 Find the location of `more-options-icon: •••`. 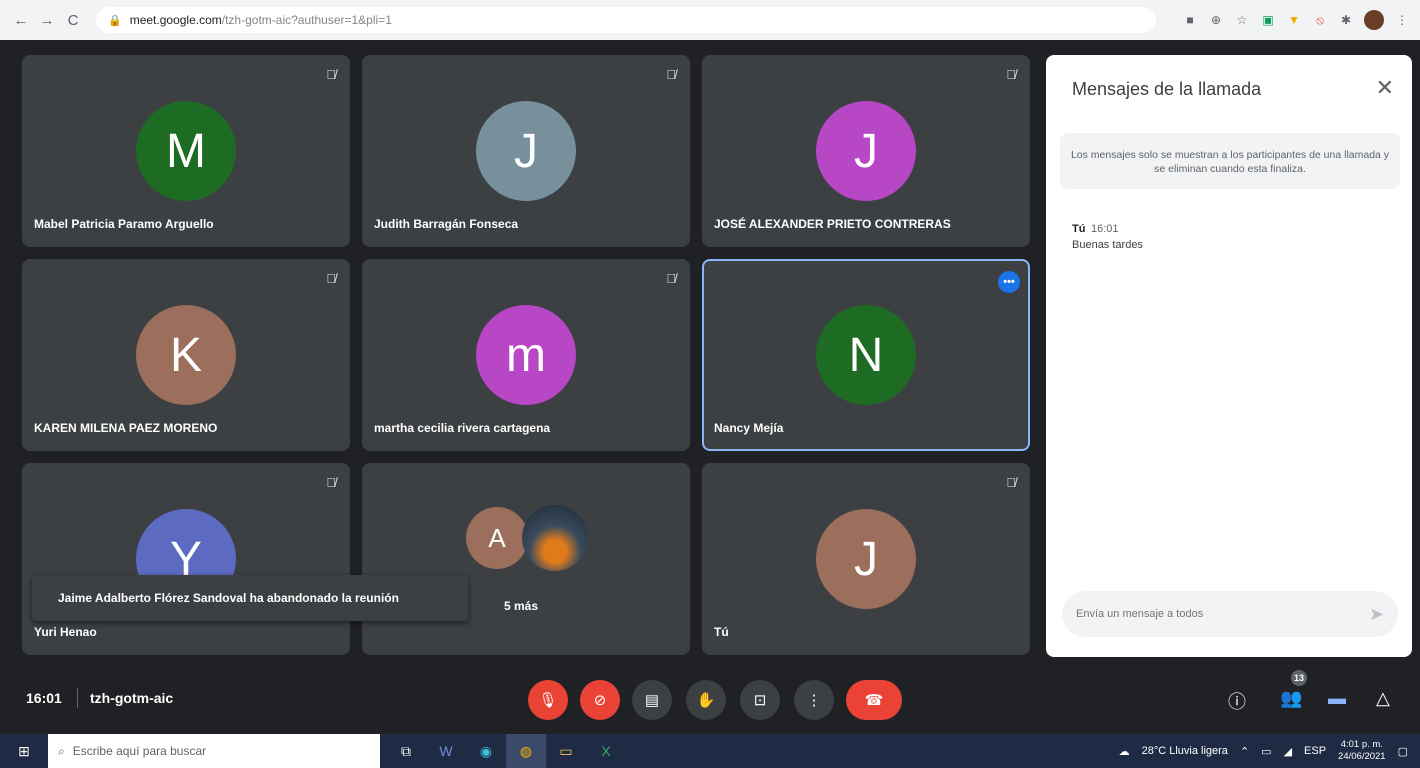

more-options-icon: ••• is located at coordinates (1009, 282).